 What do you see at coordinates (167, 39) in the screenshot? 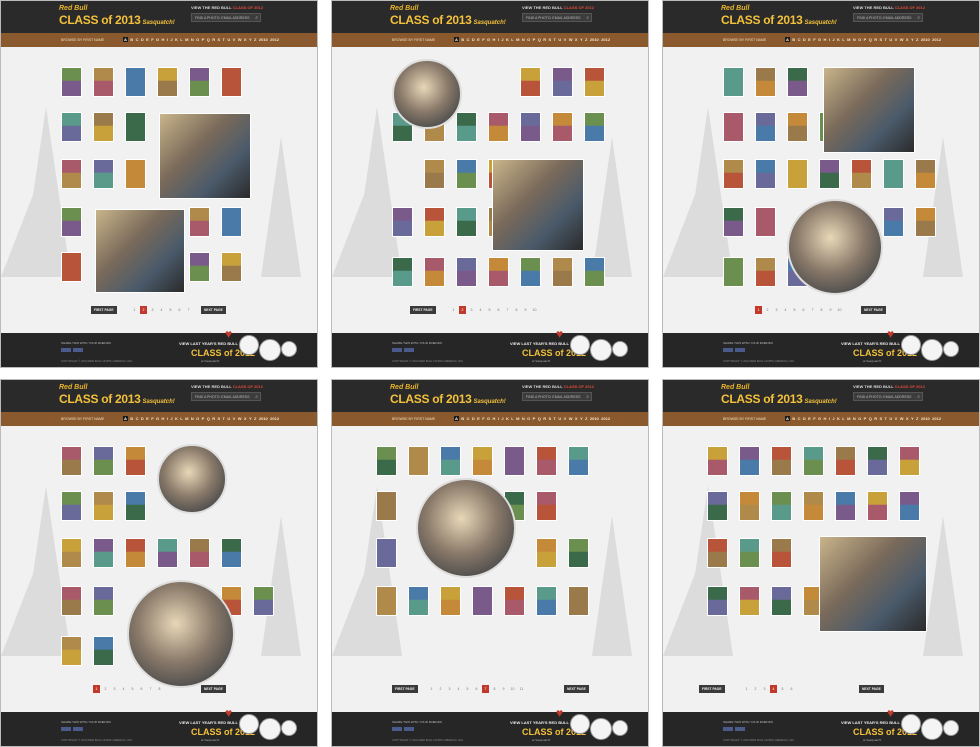
I see `letter-link: I` at bounding box center [167, 39].